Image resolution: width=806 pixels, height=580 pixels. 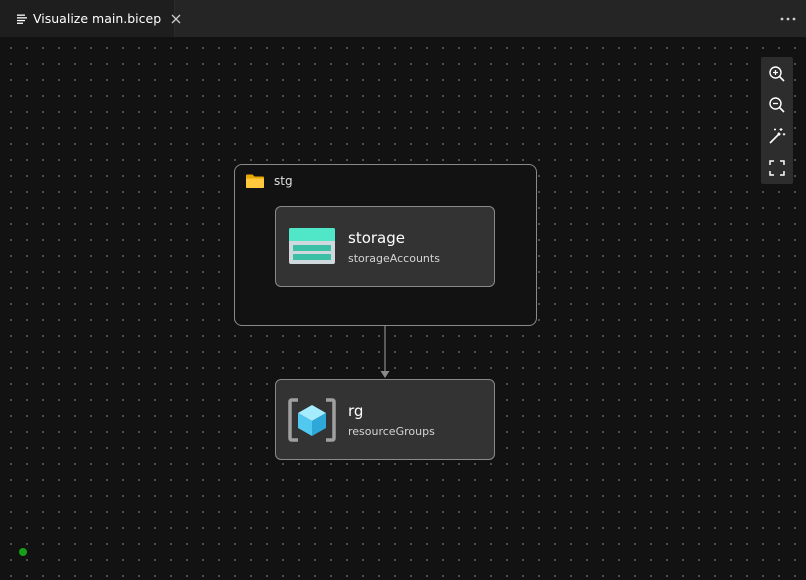 I want to click on ellipsis-icon, so click(x=788, y=19).